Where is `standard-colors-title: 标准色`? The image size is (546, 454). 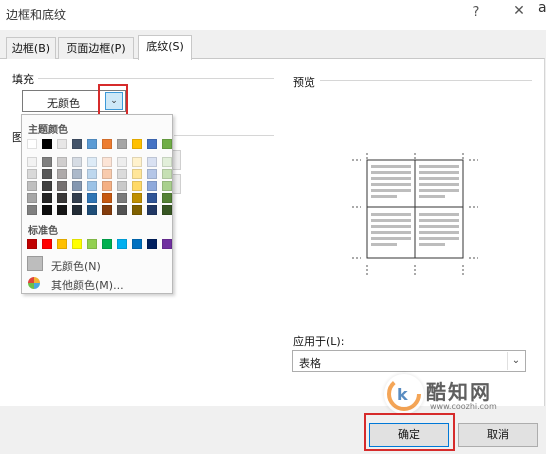 standard-colors-title: 标准色 is located at coordinates (43, 231).